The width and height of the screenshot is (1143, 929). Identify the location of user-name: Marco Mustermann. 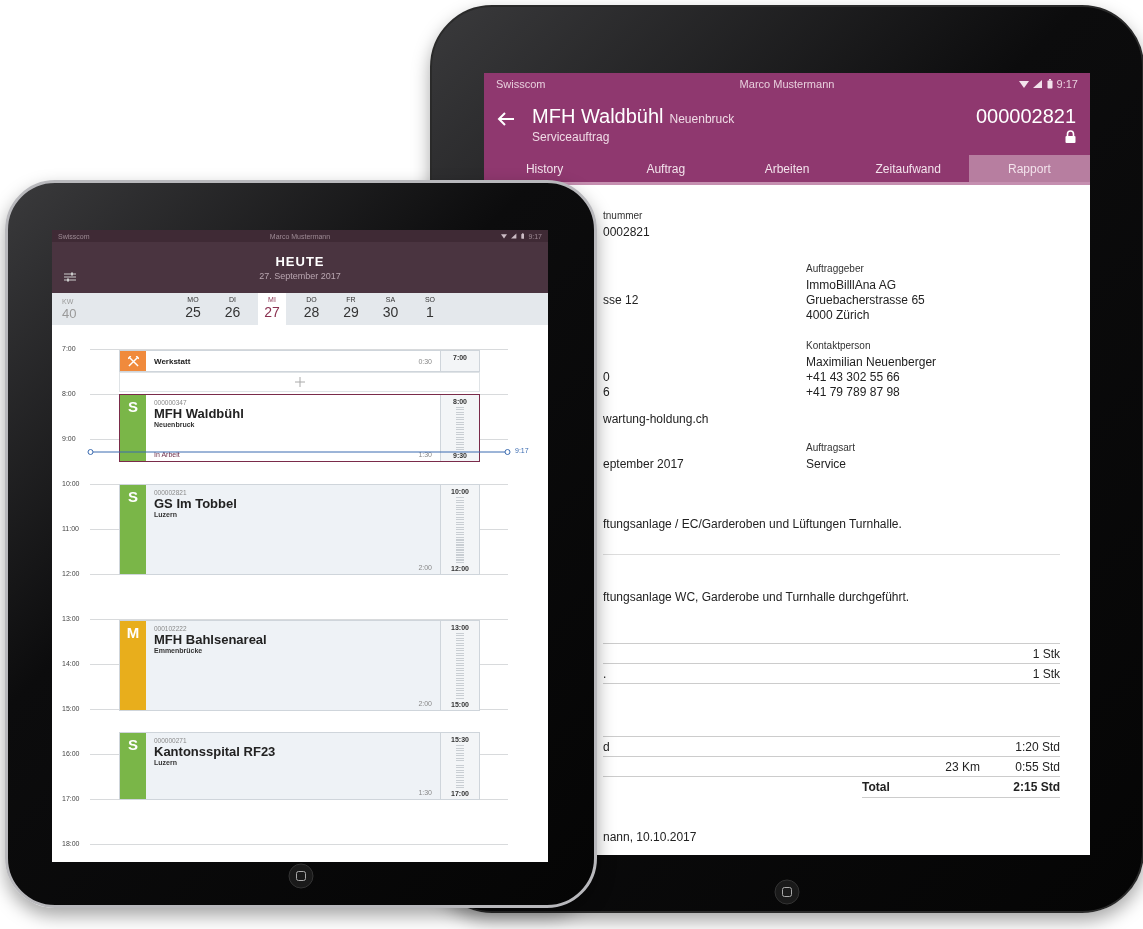
(787, 84).